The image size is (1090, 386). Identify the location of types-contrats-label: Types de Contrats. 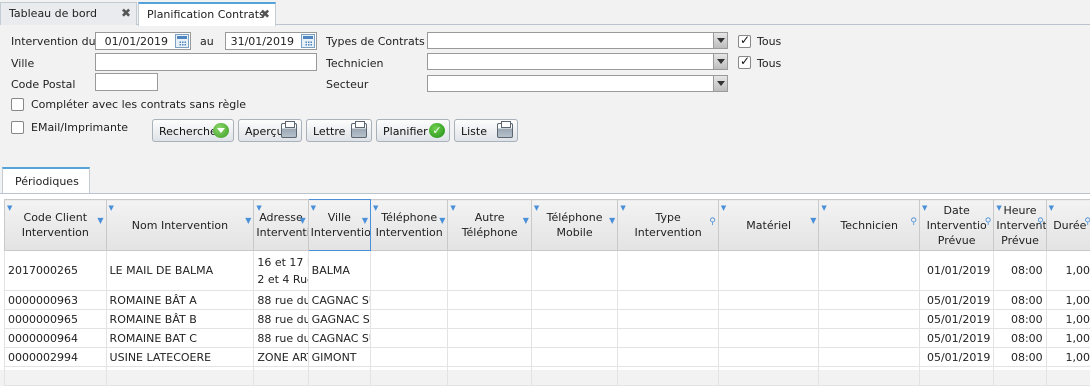
(375, 41).